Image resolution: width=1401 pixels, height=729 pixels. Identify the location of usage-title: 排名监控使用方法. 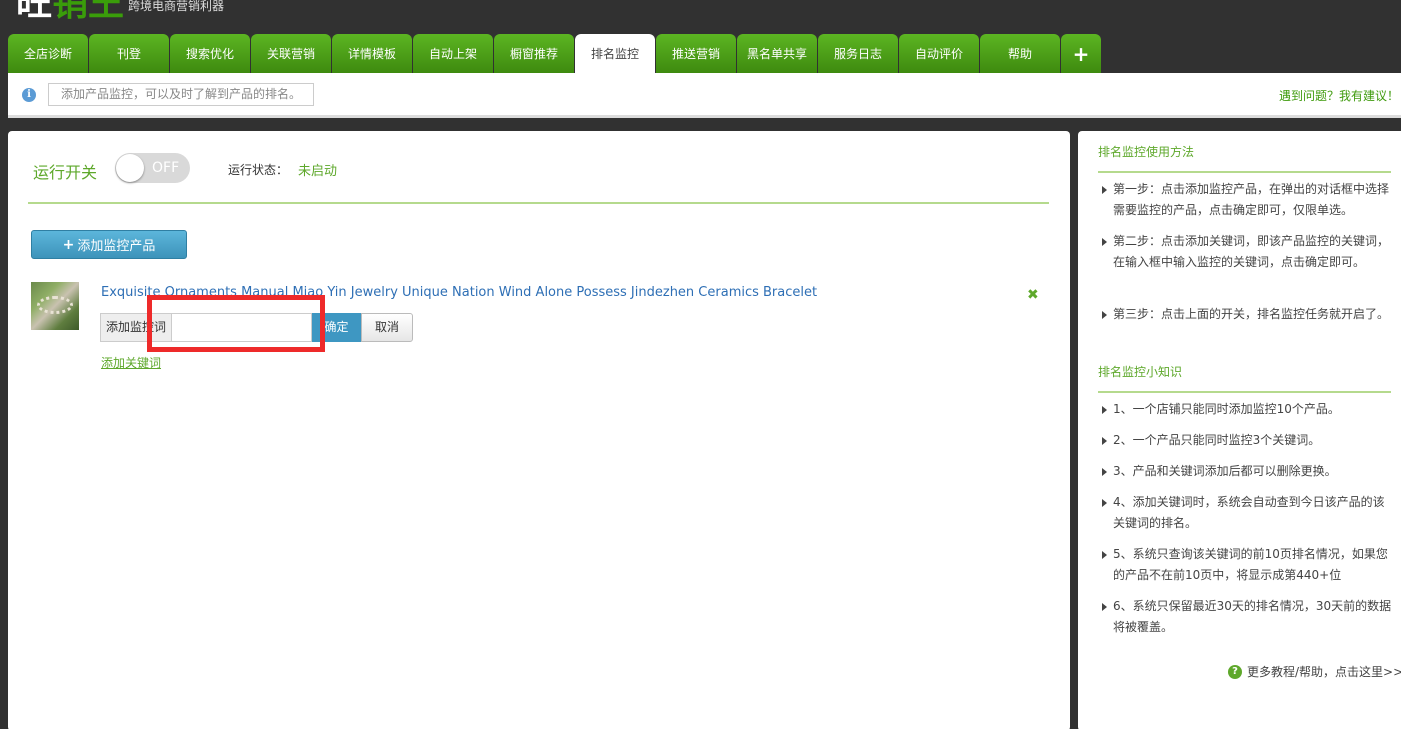
(1146, 152).